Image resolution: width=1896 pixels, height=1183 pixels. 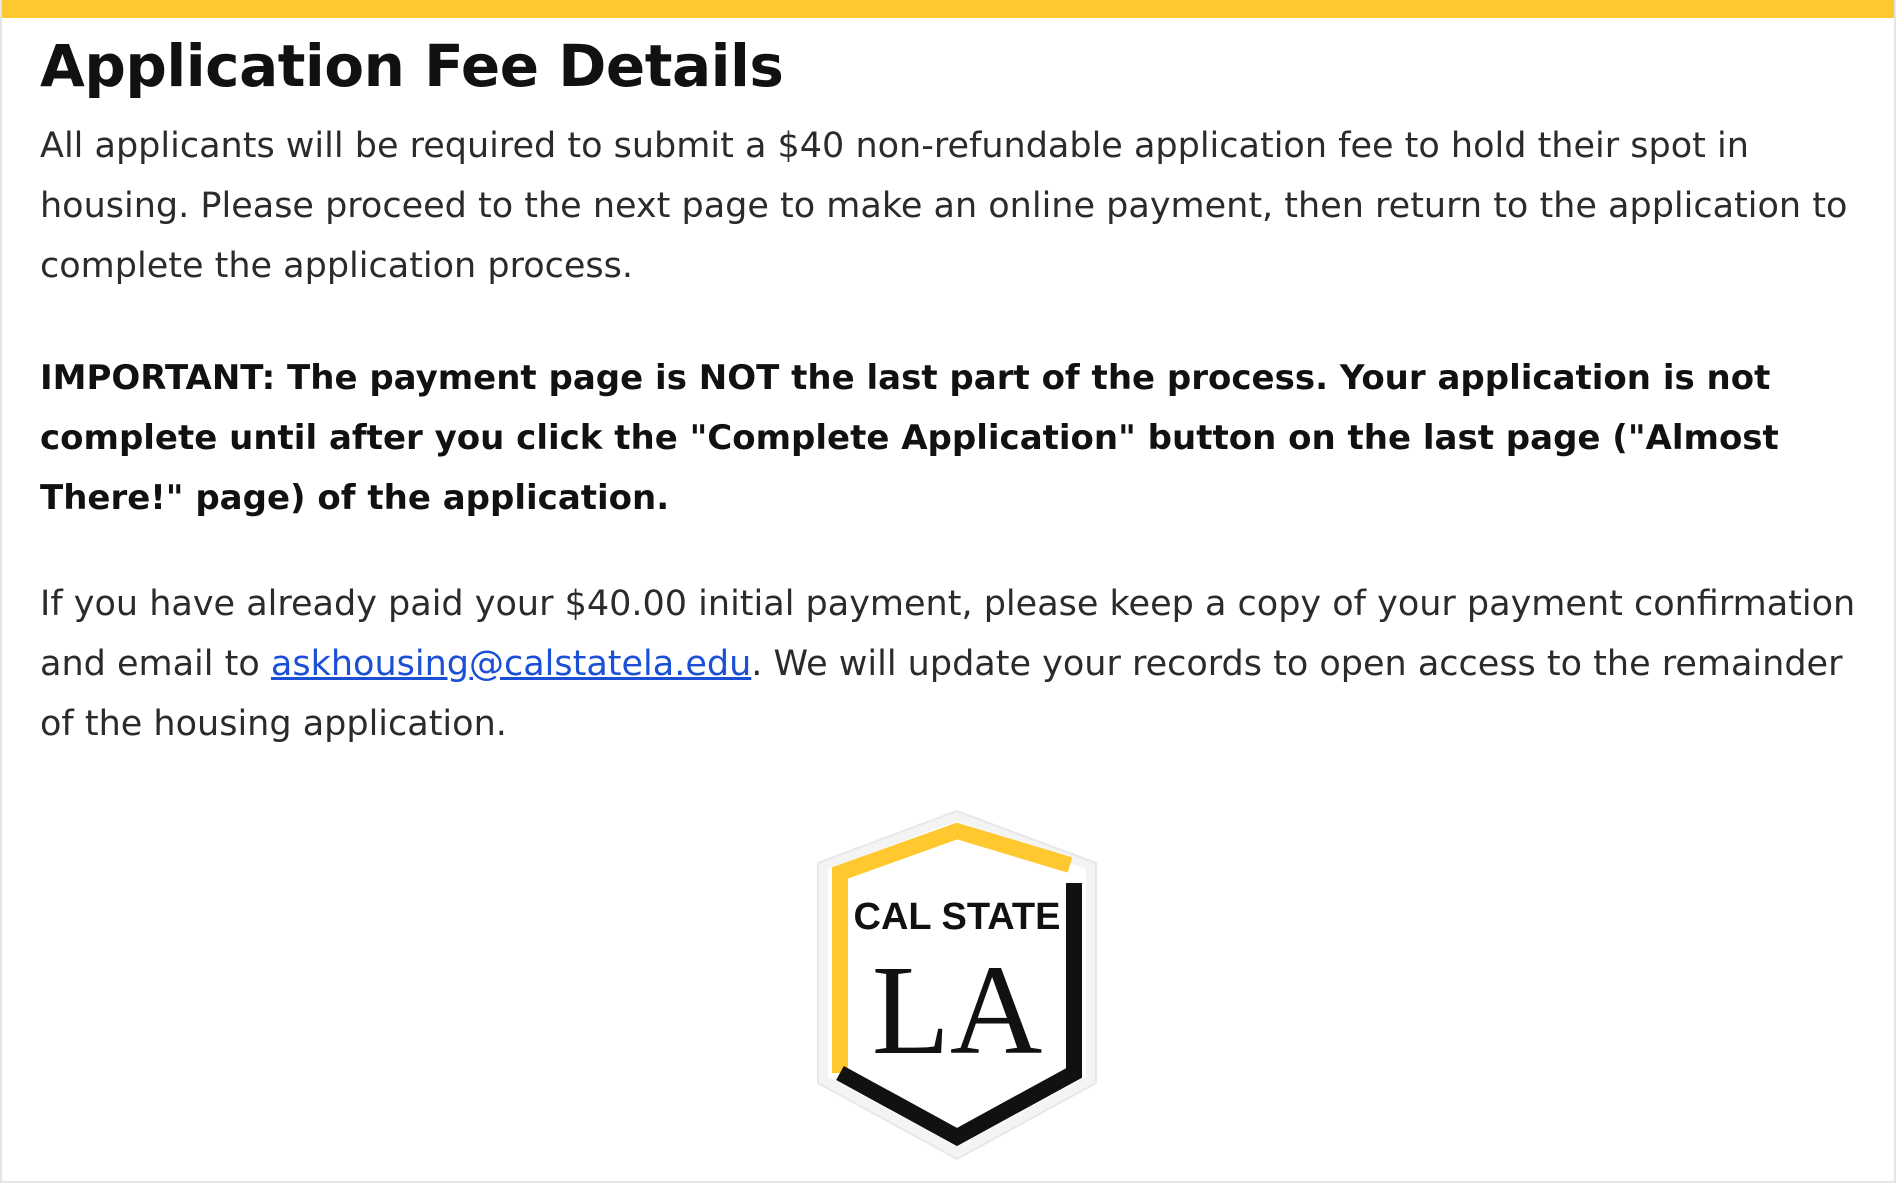 What do you see at coordinates (511, 664) in the screenshot?
I see `askhousing-email-link: askhousing@calstatela.edu` at bounding box center [511, 664].